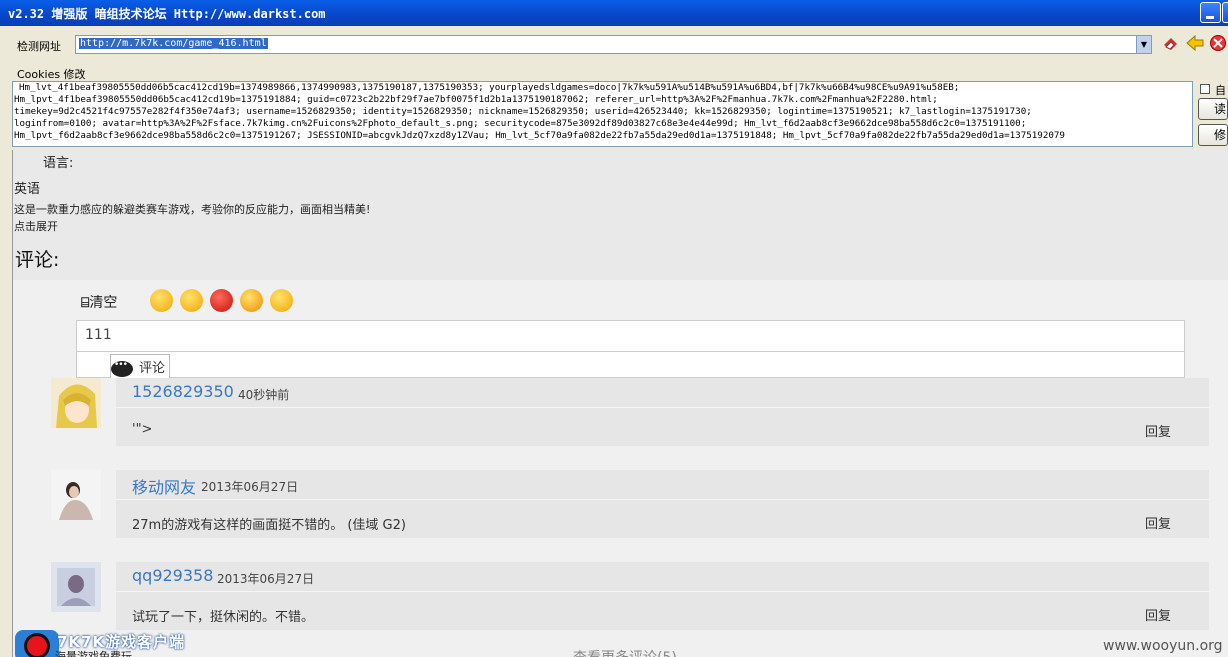 This screenshot has width=1228, height=657. Describe the element at coordinates (37, 260) in the screenshot. I see `comments-heading: 评论:` at that location.